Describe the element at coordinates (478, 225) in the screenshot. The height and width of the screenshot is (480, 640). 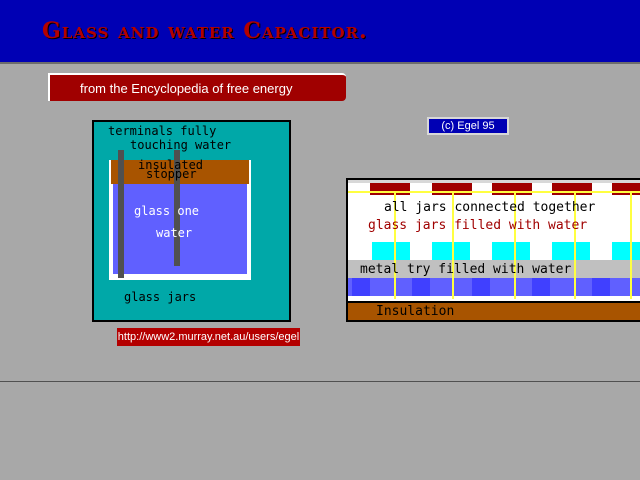
I see `label-filled: glass jars filled with water` at that location.